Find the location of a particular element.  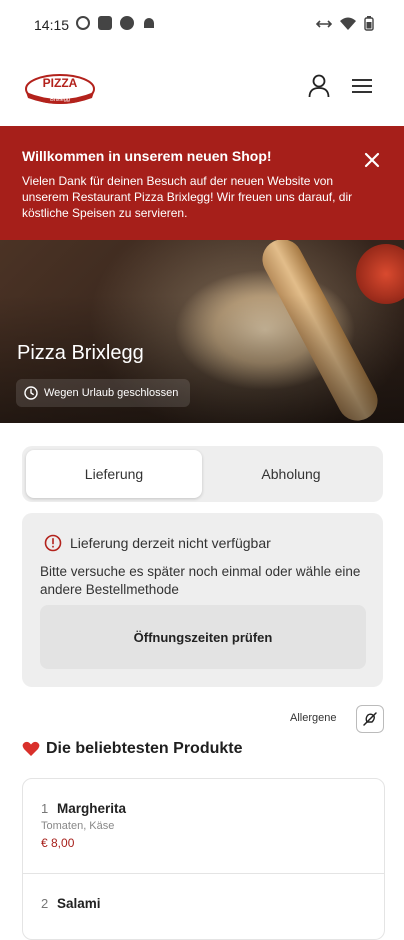

status-time: 14:15 is located at coordinates (52, 25).